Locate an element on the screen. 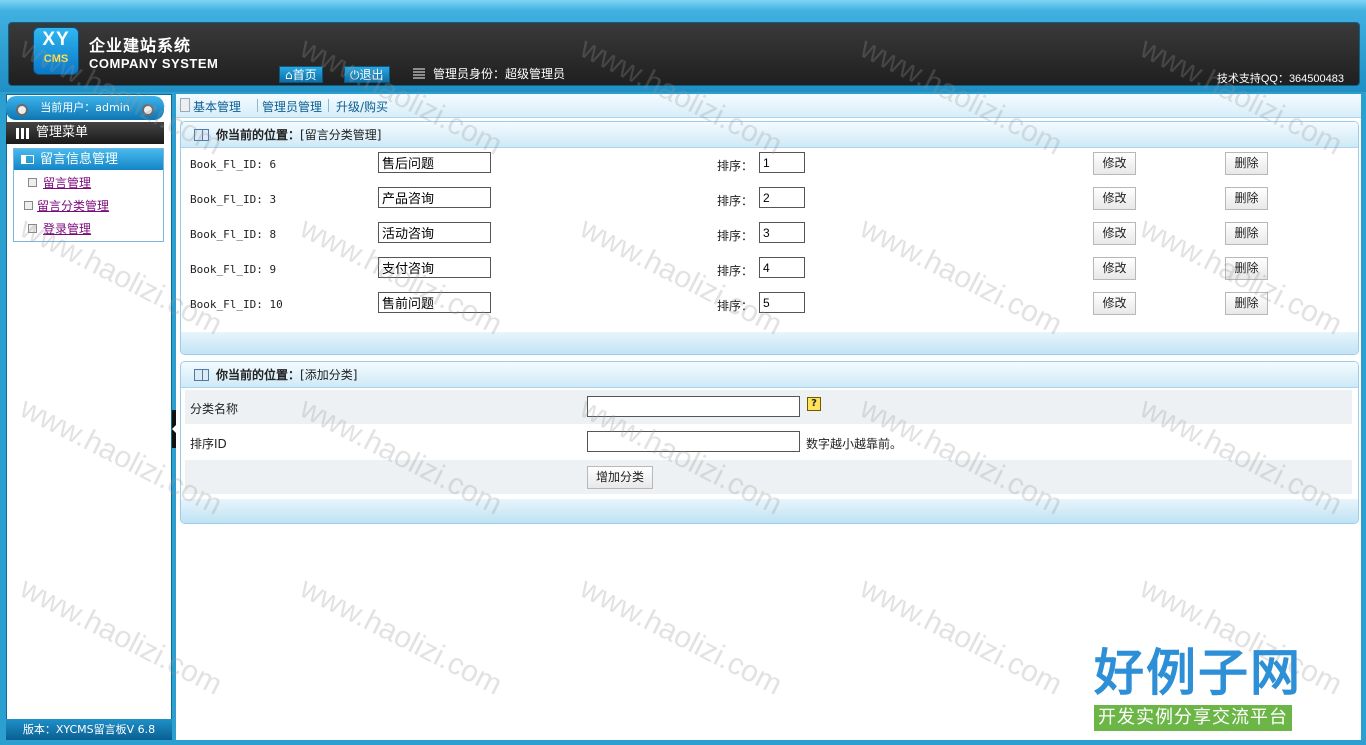 Image resolution: width=1366 pixels, height=745 pixels. tree-icon is located at coordinates (185, 105).